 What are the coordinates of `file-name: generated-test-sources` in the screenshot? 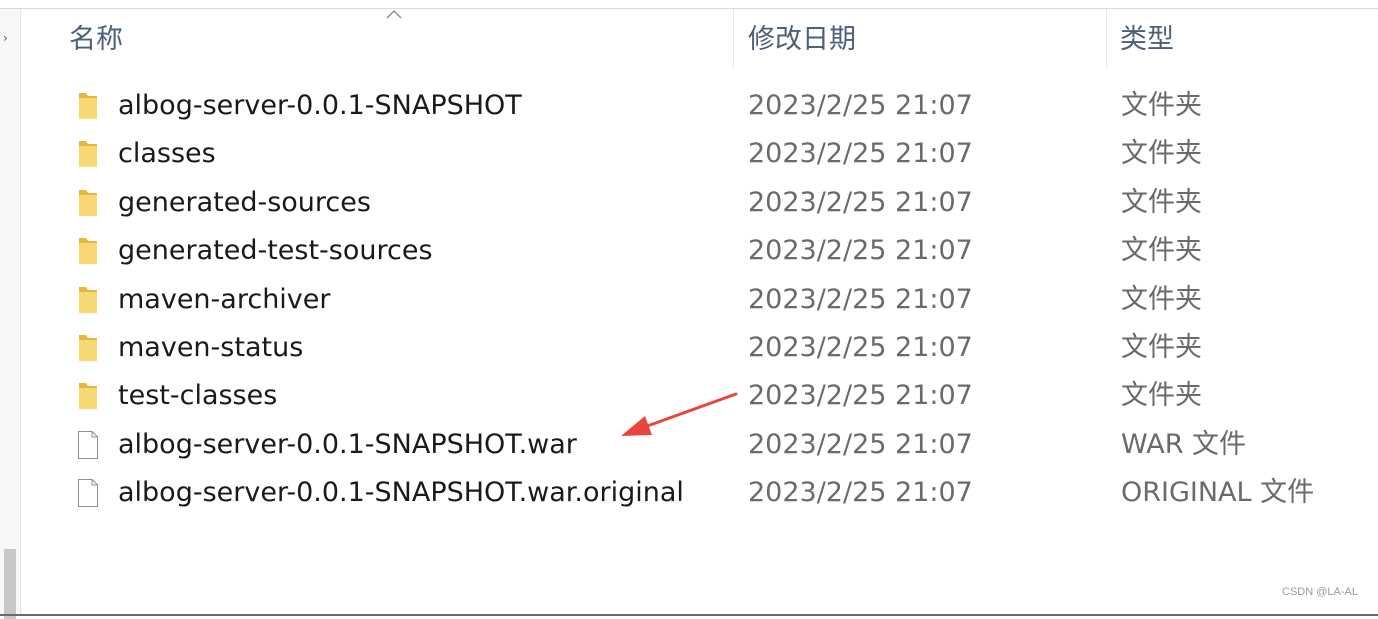 It's located at (275, 251).